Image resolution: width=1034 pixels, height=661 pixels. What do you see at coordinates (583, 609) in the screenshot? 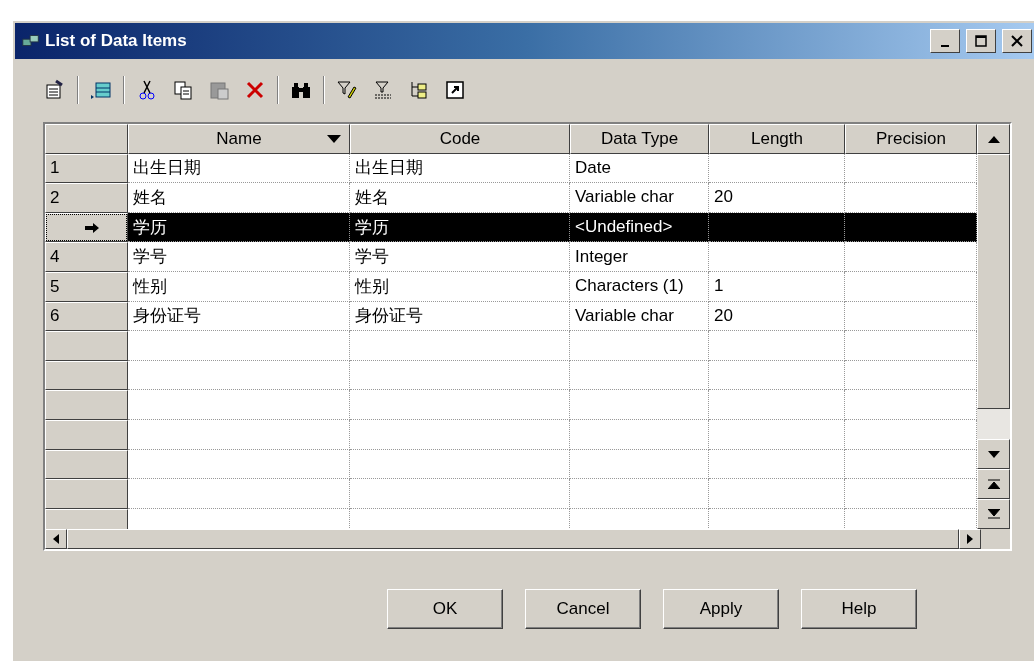
I see `dialog-button: Cancel` at bounding box center [583, 609].